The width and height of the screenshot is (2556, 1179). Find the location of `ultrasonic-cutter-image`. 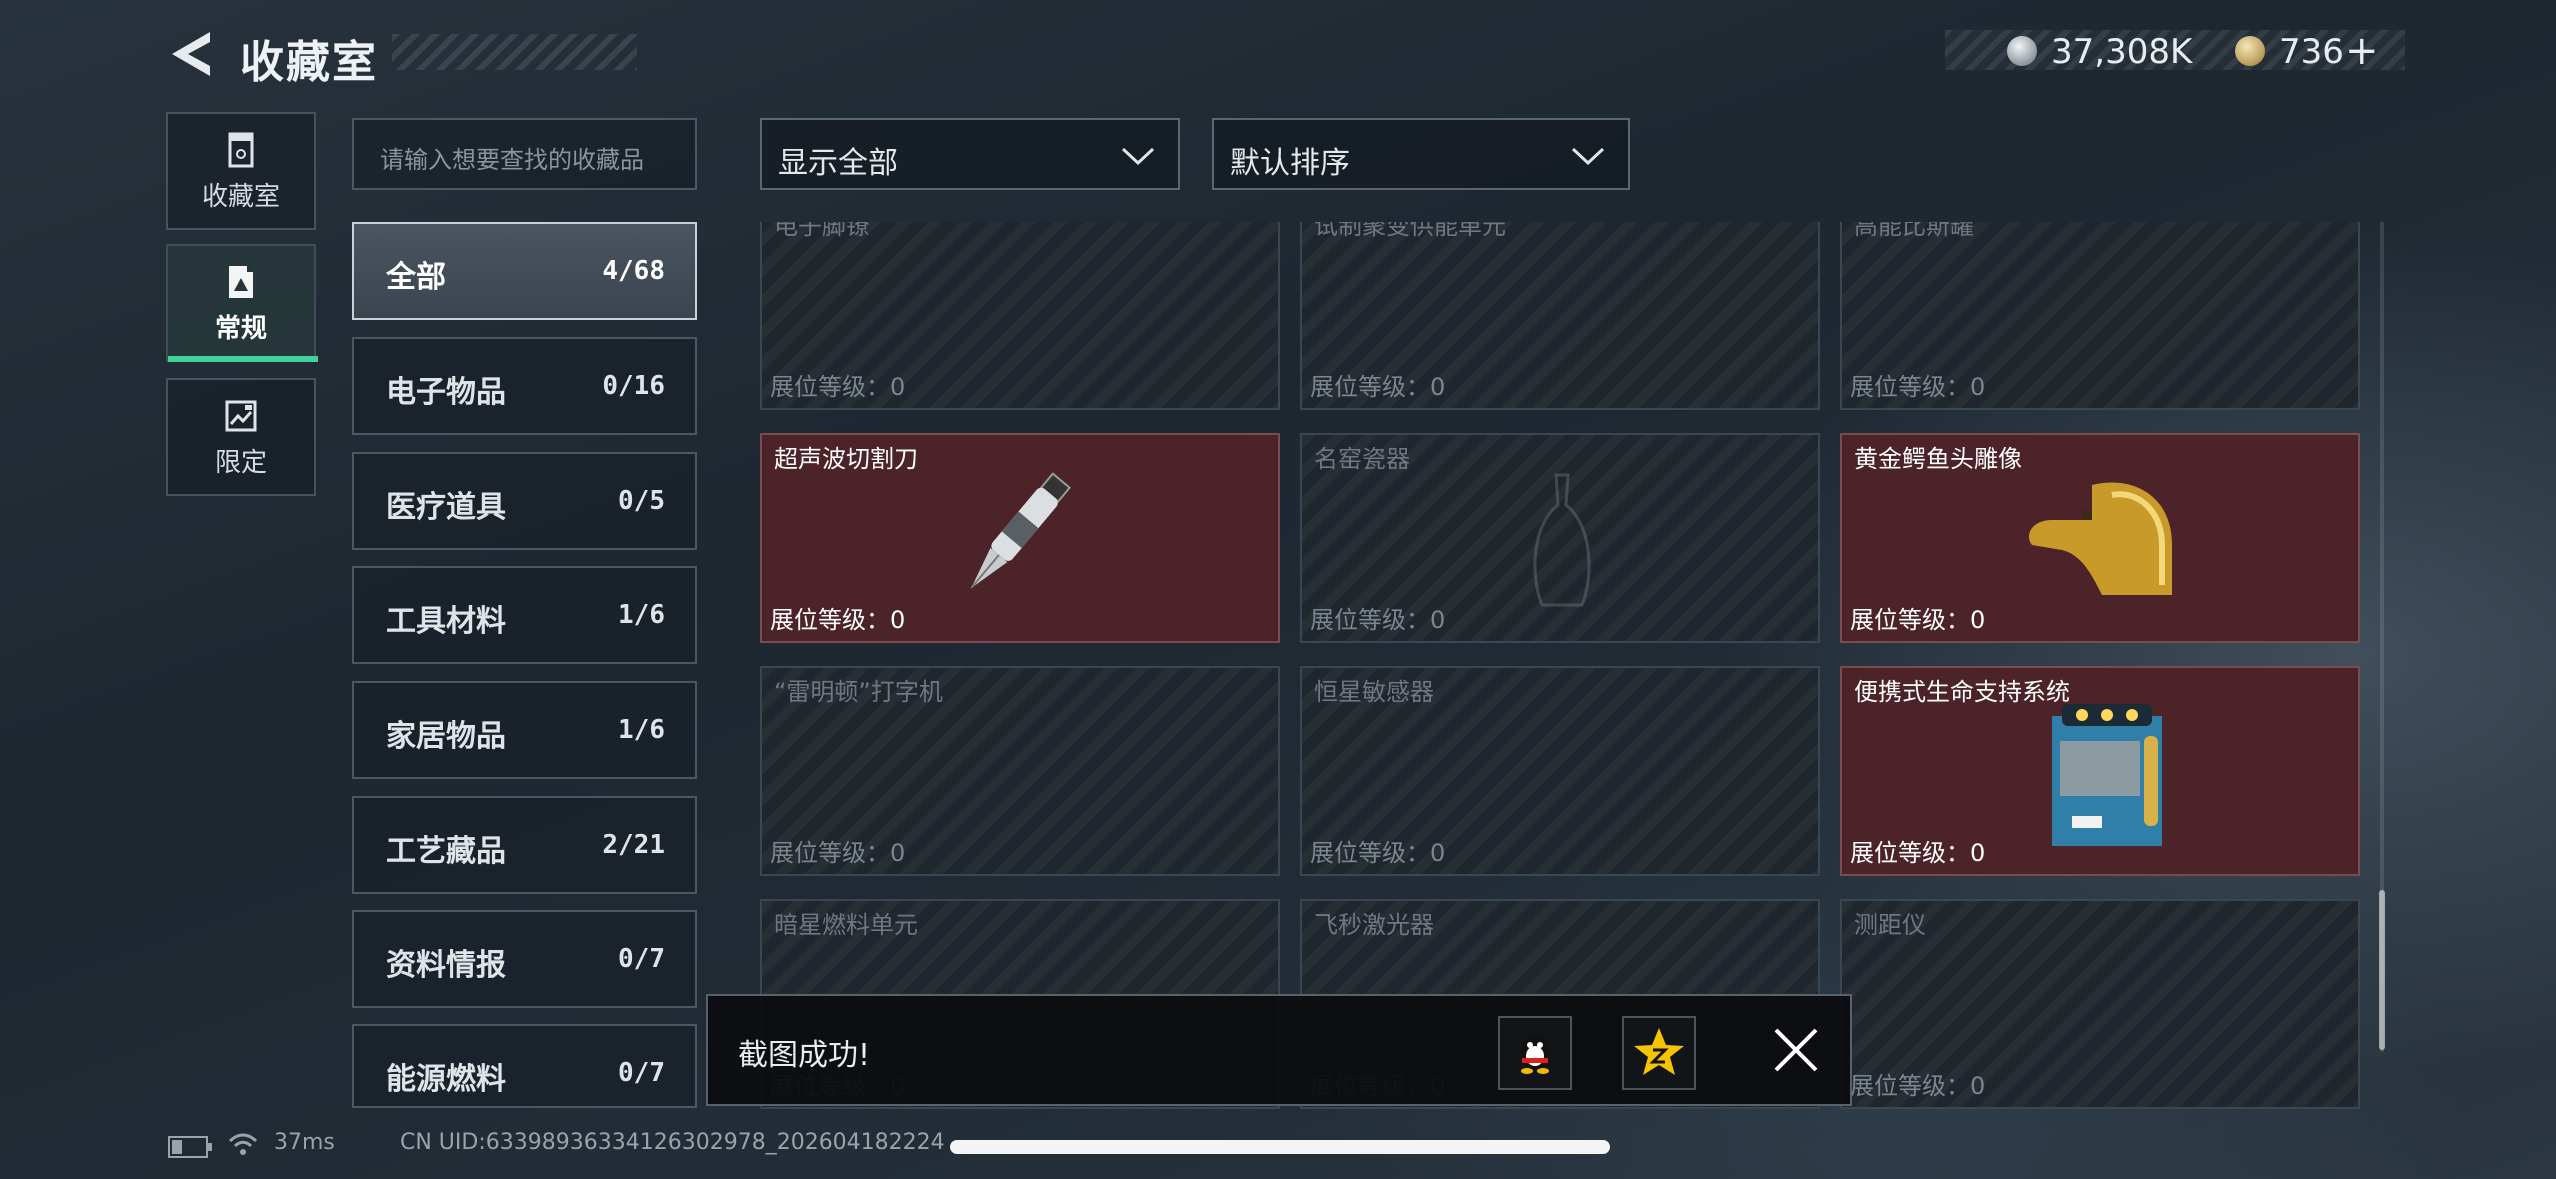

ultrasonic-cutter-image is located at coordinates (1021, 530).